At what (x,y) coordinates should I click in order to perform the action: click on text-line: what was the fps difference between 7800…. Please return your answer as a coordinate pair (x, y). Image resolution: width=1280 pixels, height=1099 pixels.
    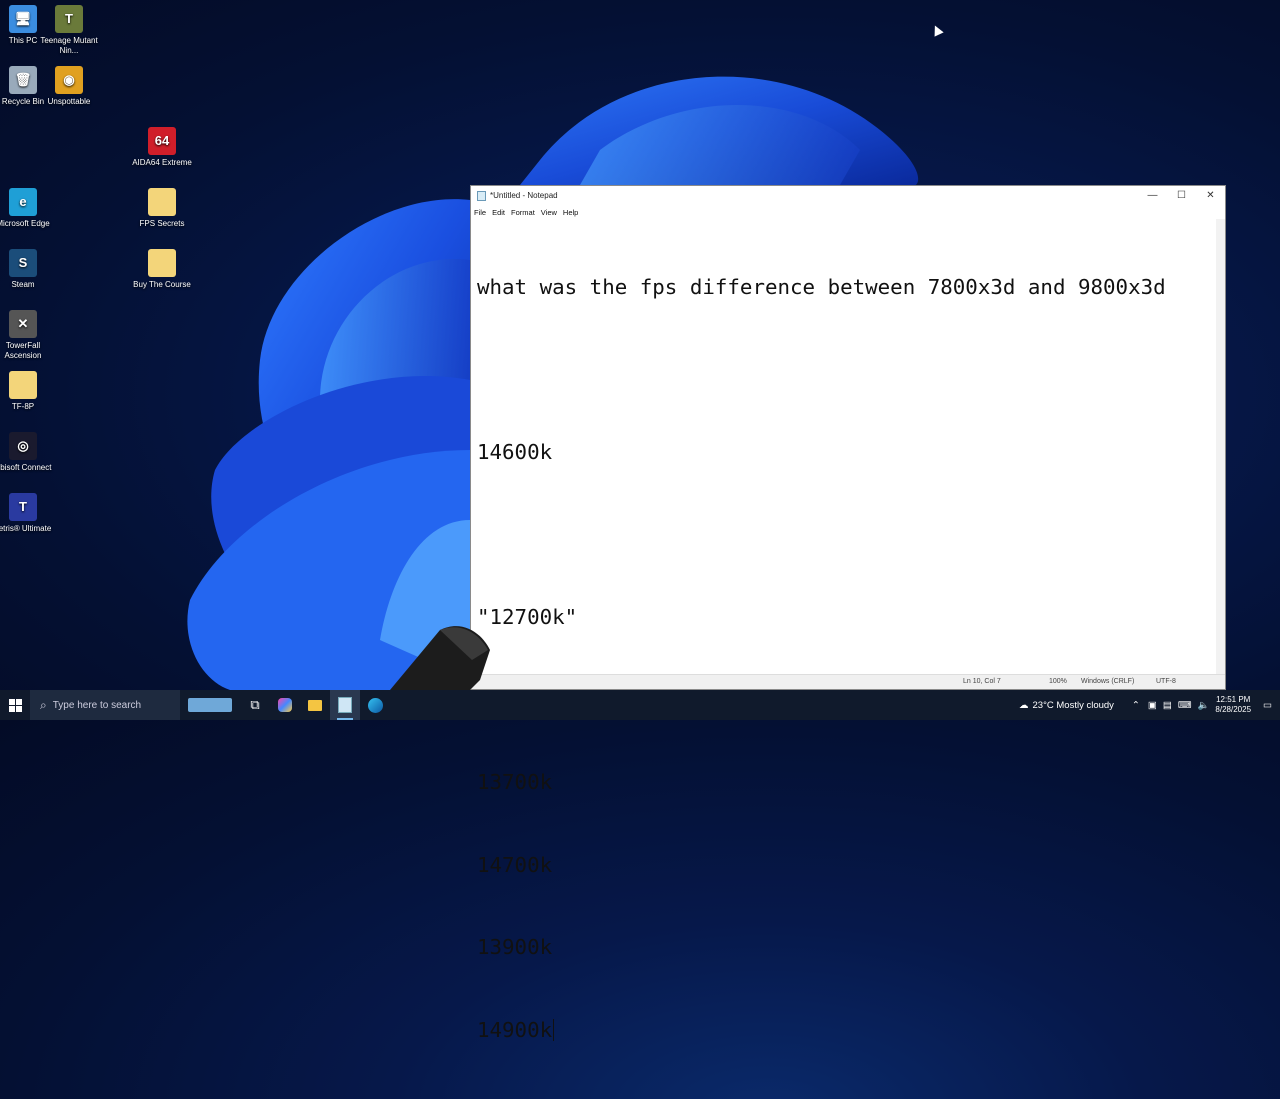
    Looking at the image, I should click on (821, 287).